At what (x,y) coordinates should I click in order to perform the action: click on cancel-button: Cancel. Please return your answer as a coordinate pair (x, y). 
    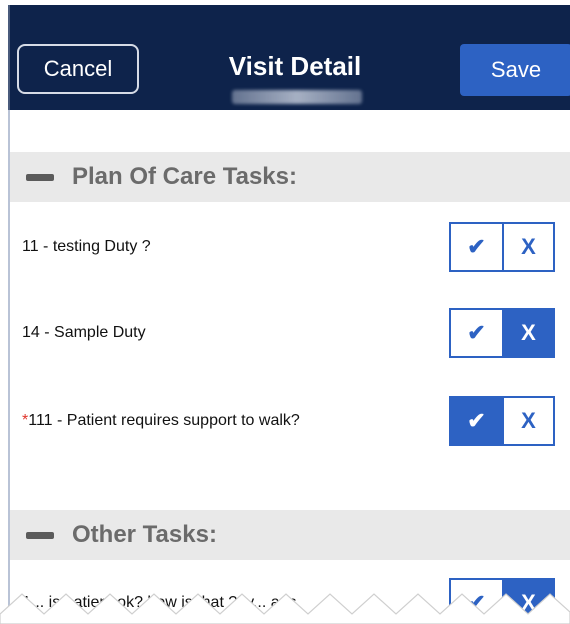
    Looking at the image, I should click on (78, 69).